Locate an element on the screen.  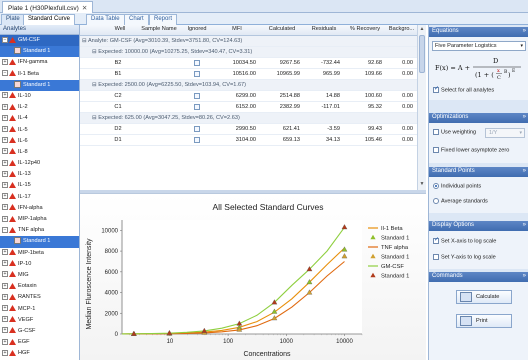
tree-item-analyte: − Il-1 Beta is located at coordinates (39, 74).